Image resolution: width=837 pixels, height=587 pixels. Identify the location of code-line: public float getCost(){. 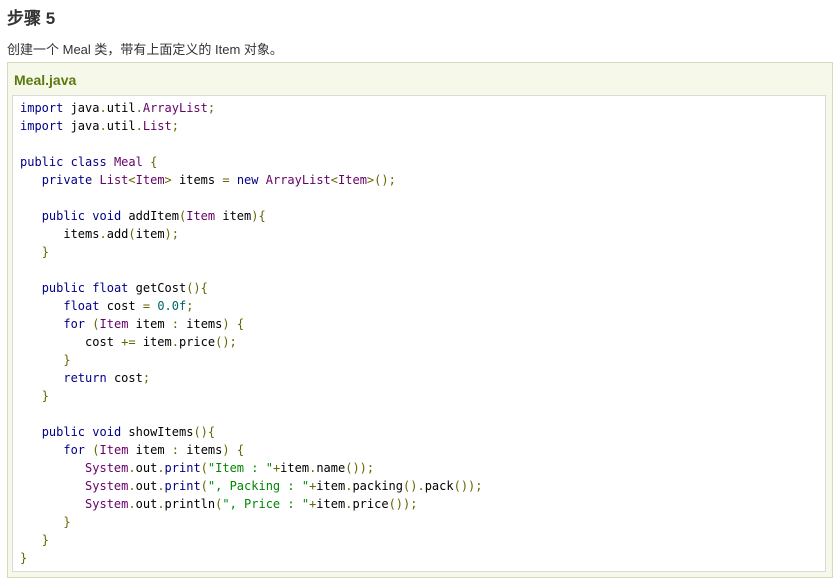
(124, 288).